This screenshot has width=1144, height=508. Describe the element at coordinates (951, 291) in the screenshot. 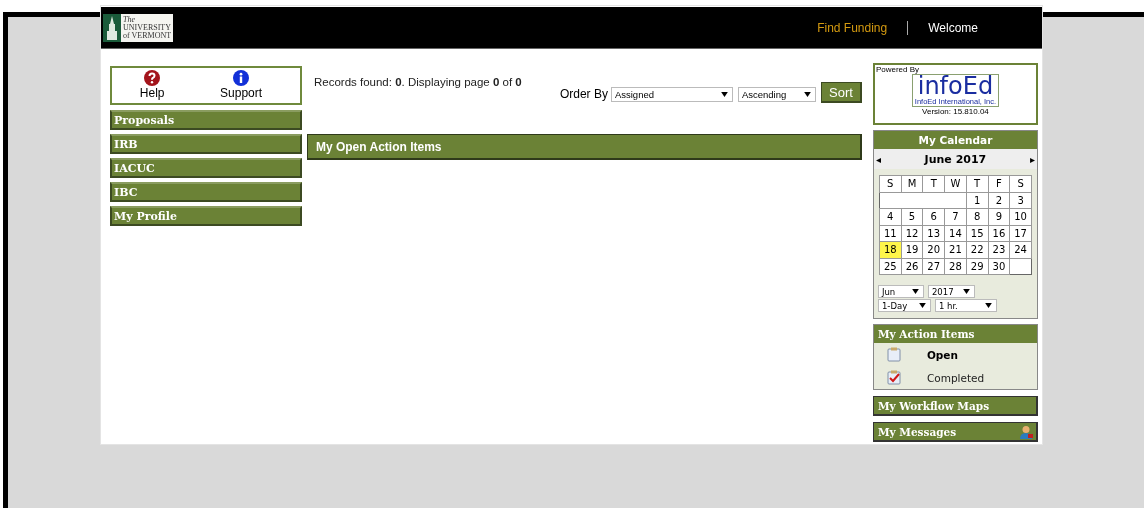

I see `calendar-dropdown: 2017` at that location.